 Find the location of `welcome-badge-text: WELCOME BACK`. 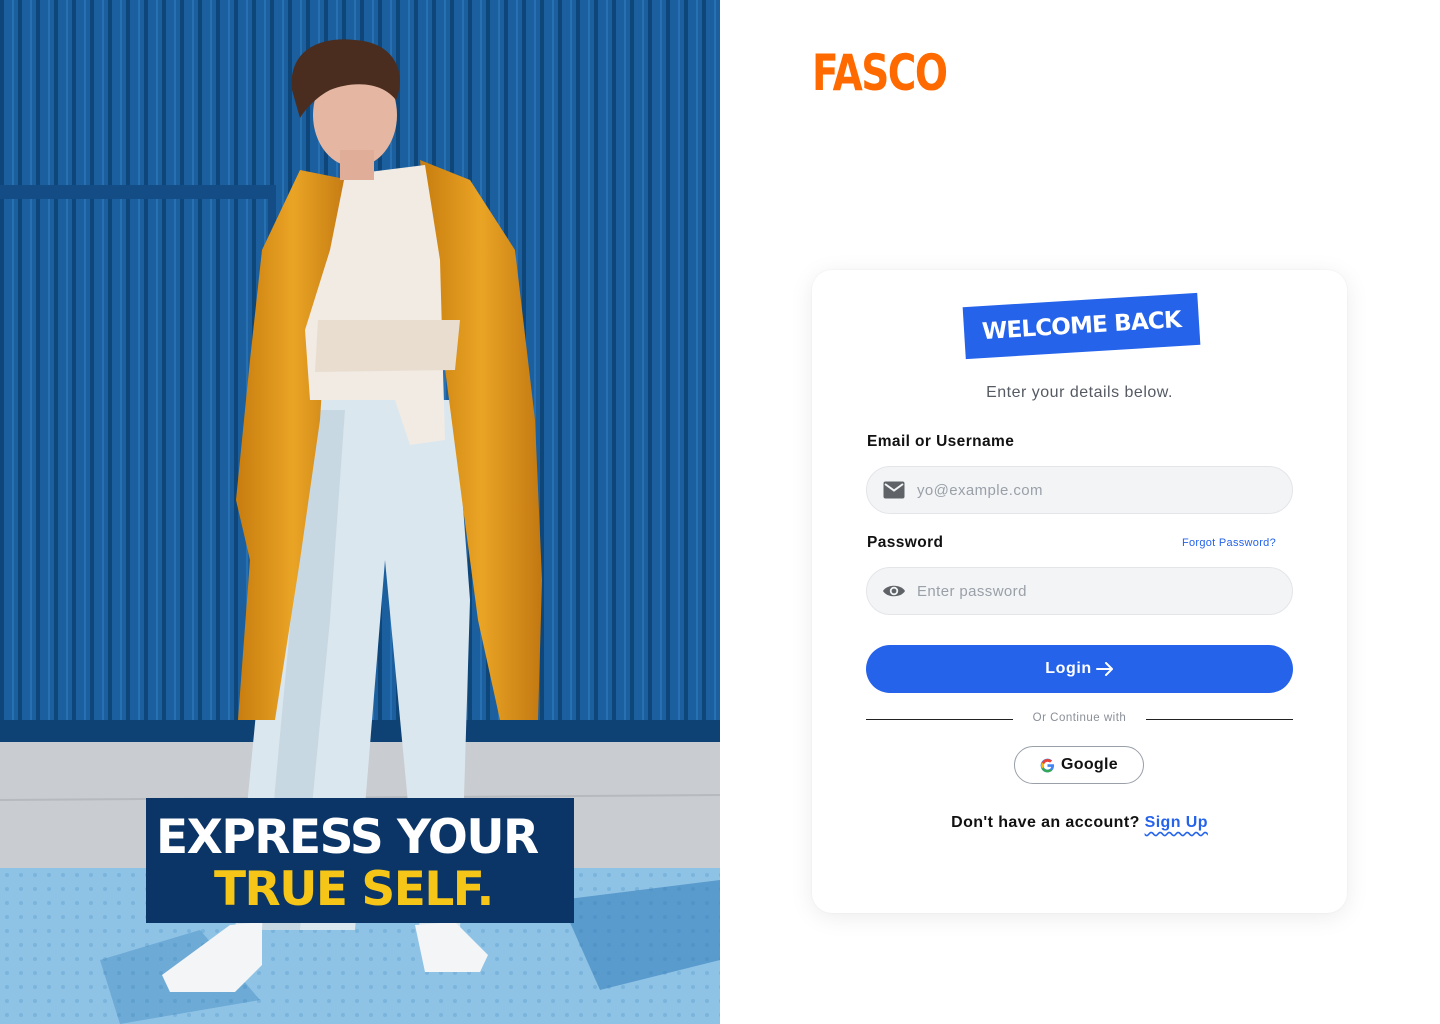

welcome-badge-text: WELCOME BACK is located at coordinates (1081, 326).